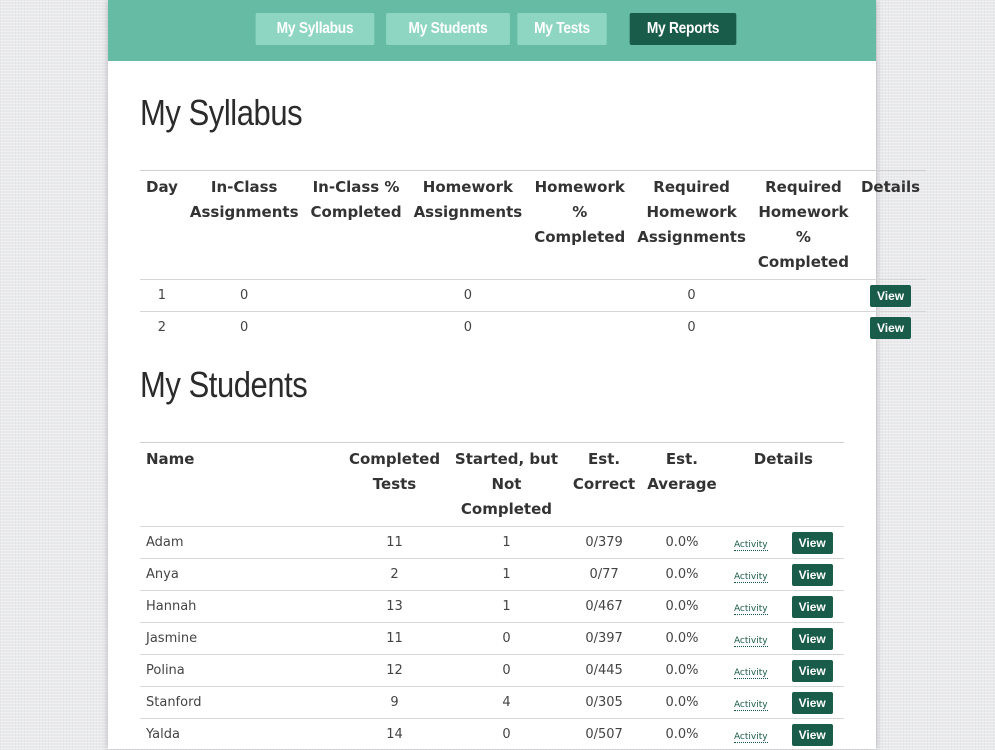 This screenshot has width=995, height=750. Describe the element at coordinates (223, 385) in the screenshot. I see `students-title: My Students` at that location.